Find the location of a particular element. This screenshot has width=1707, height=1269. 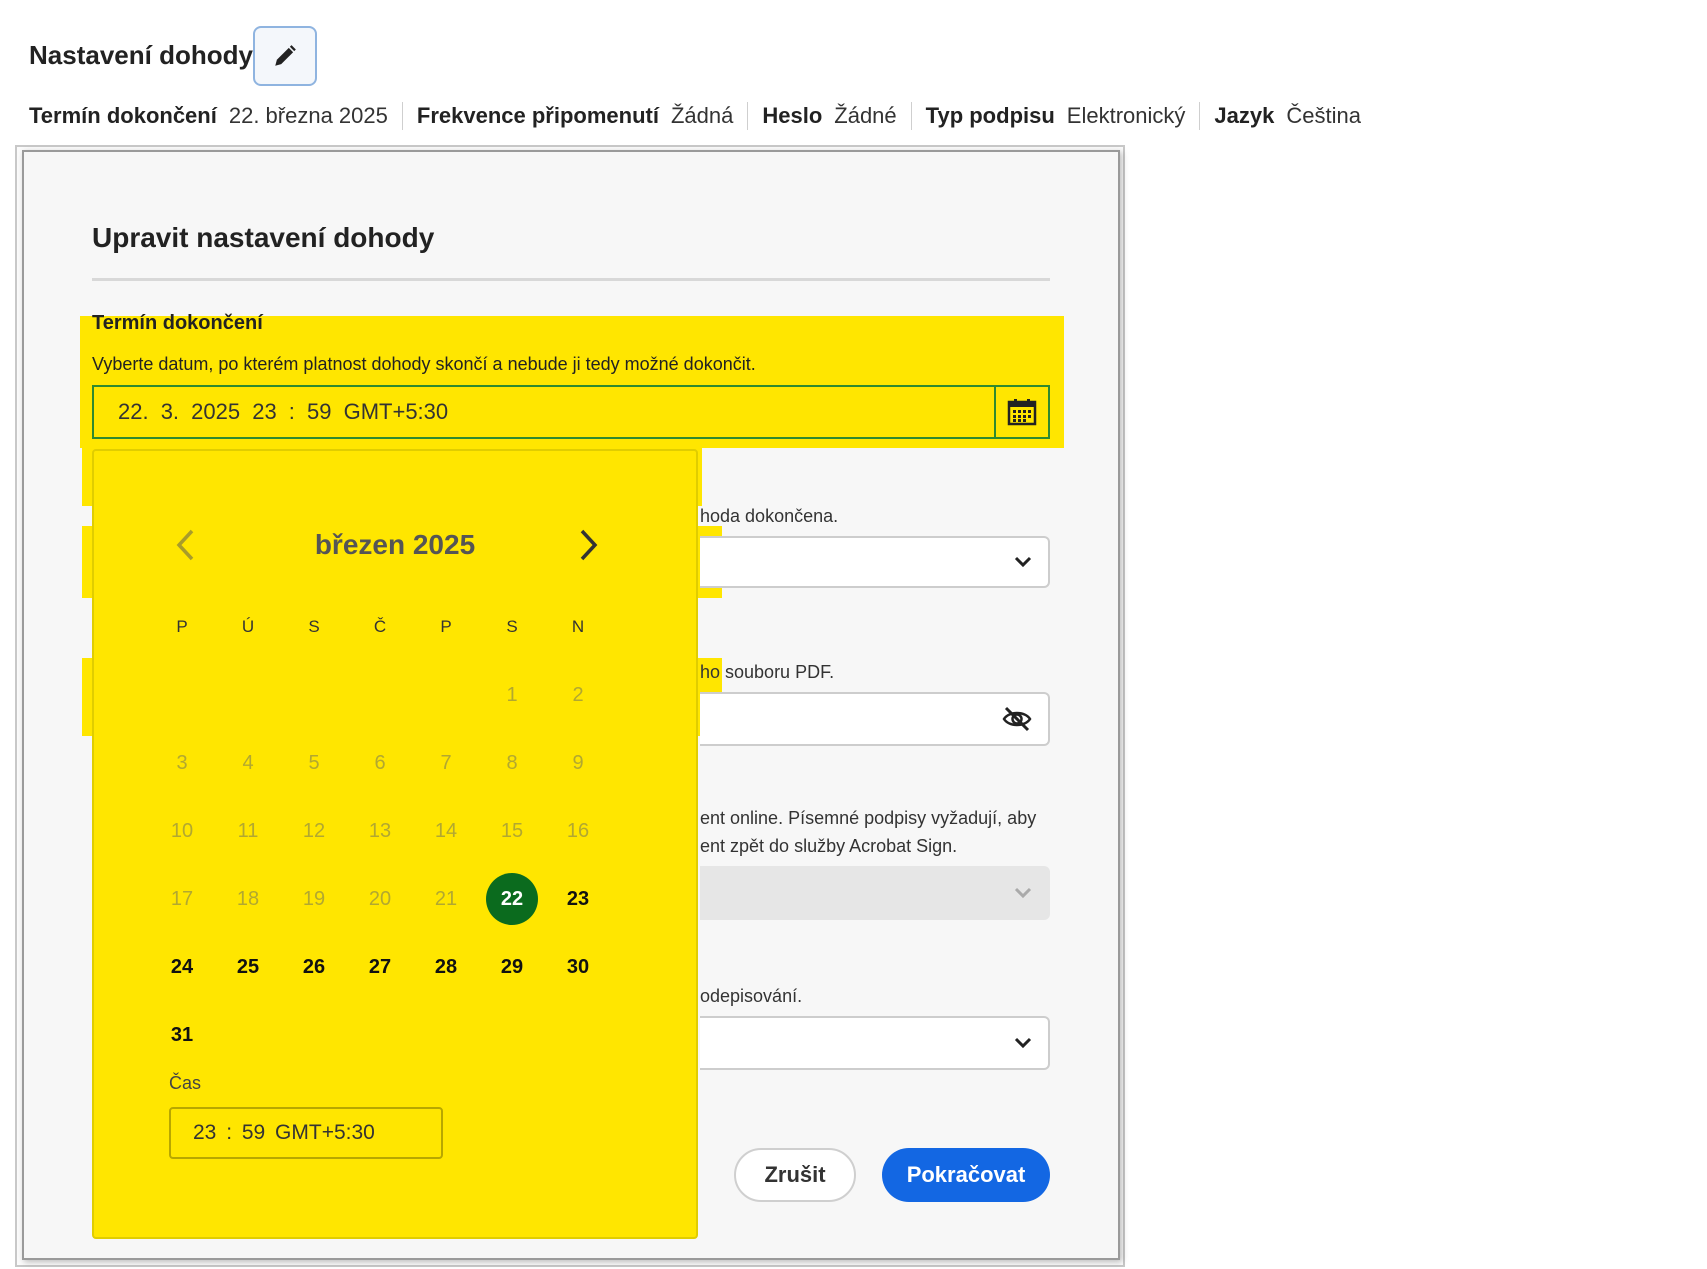

summary-label: Typ podpisu is located at coordinates (990, 115).